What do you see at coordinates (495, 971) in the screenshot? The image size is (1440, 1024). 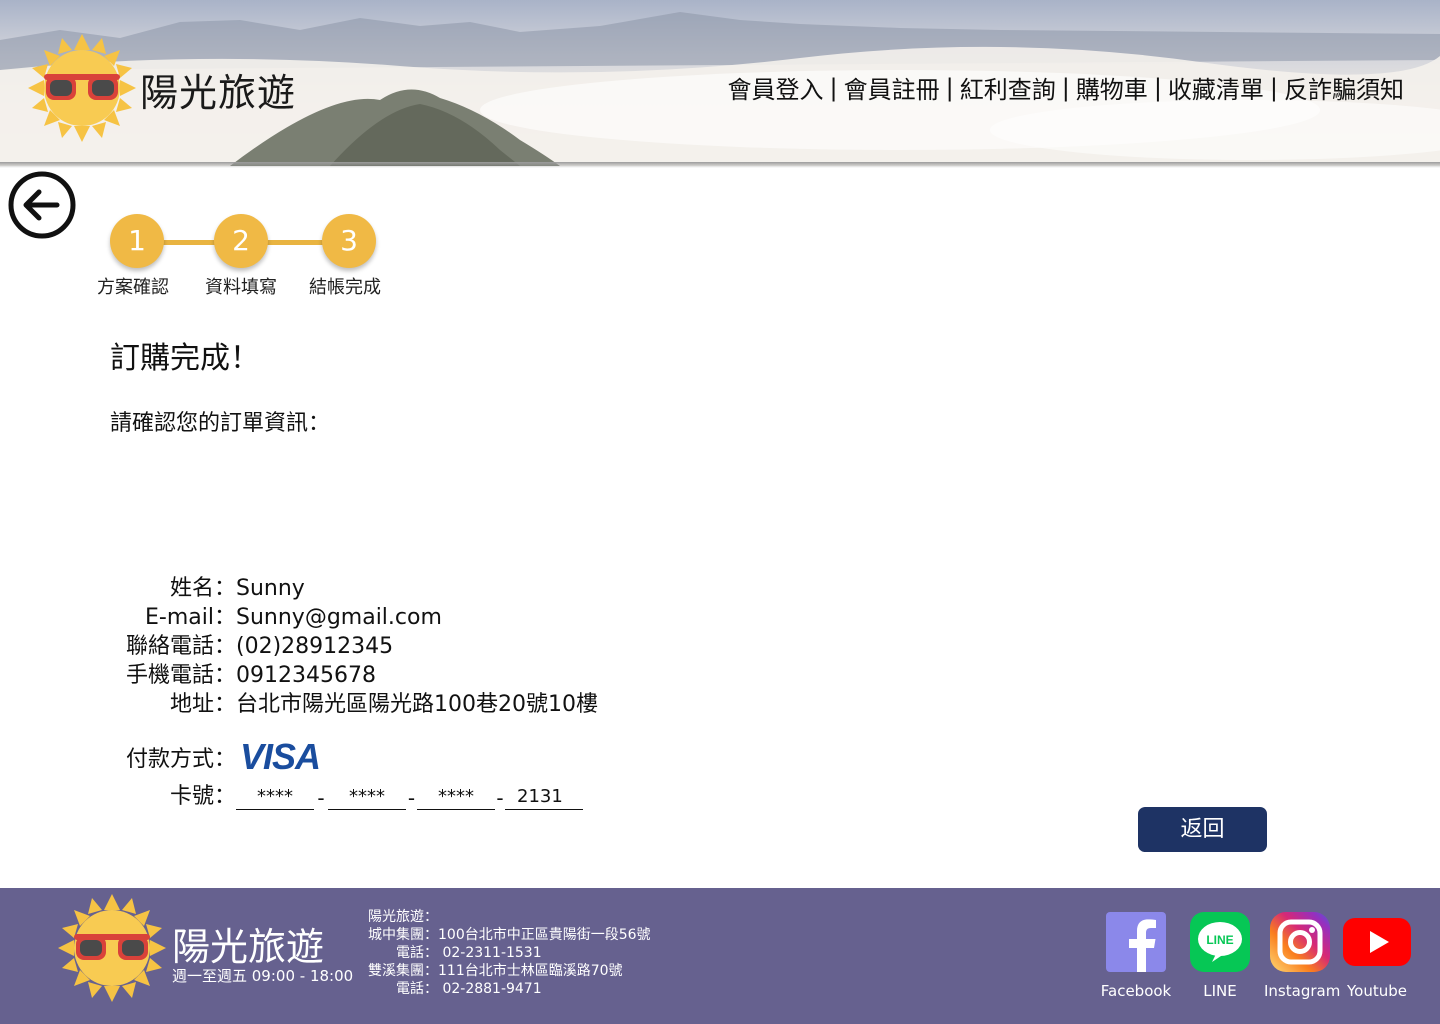 I see `footer-address-line: 雙溪集團：111台北市士林區臨溪路70號` at bounding box center [495, 971].